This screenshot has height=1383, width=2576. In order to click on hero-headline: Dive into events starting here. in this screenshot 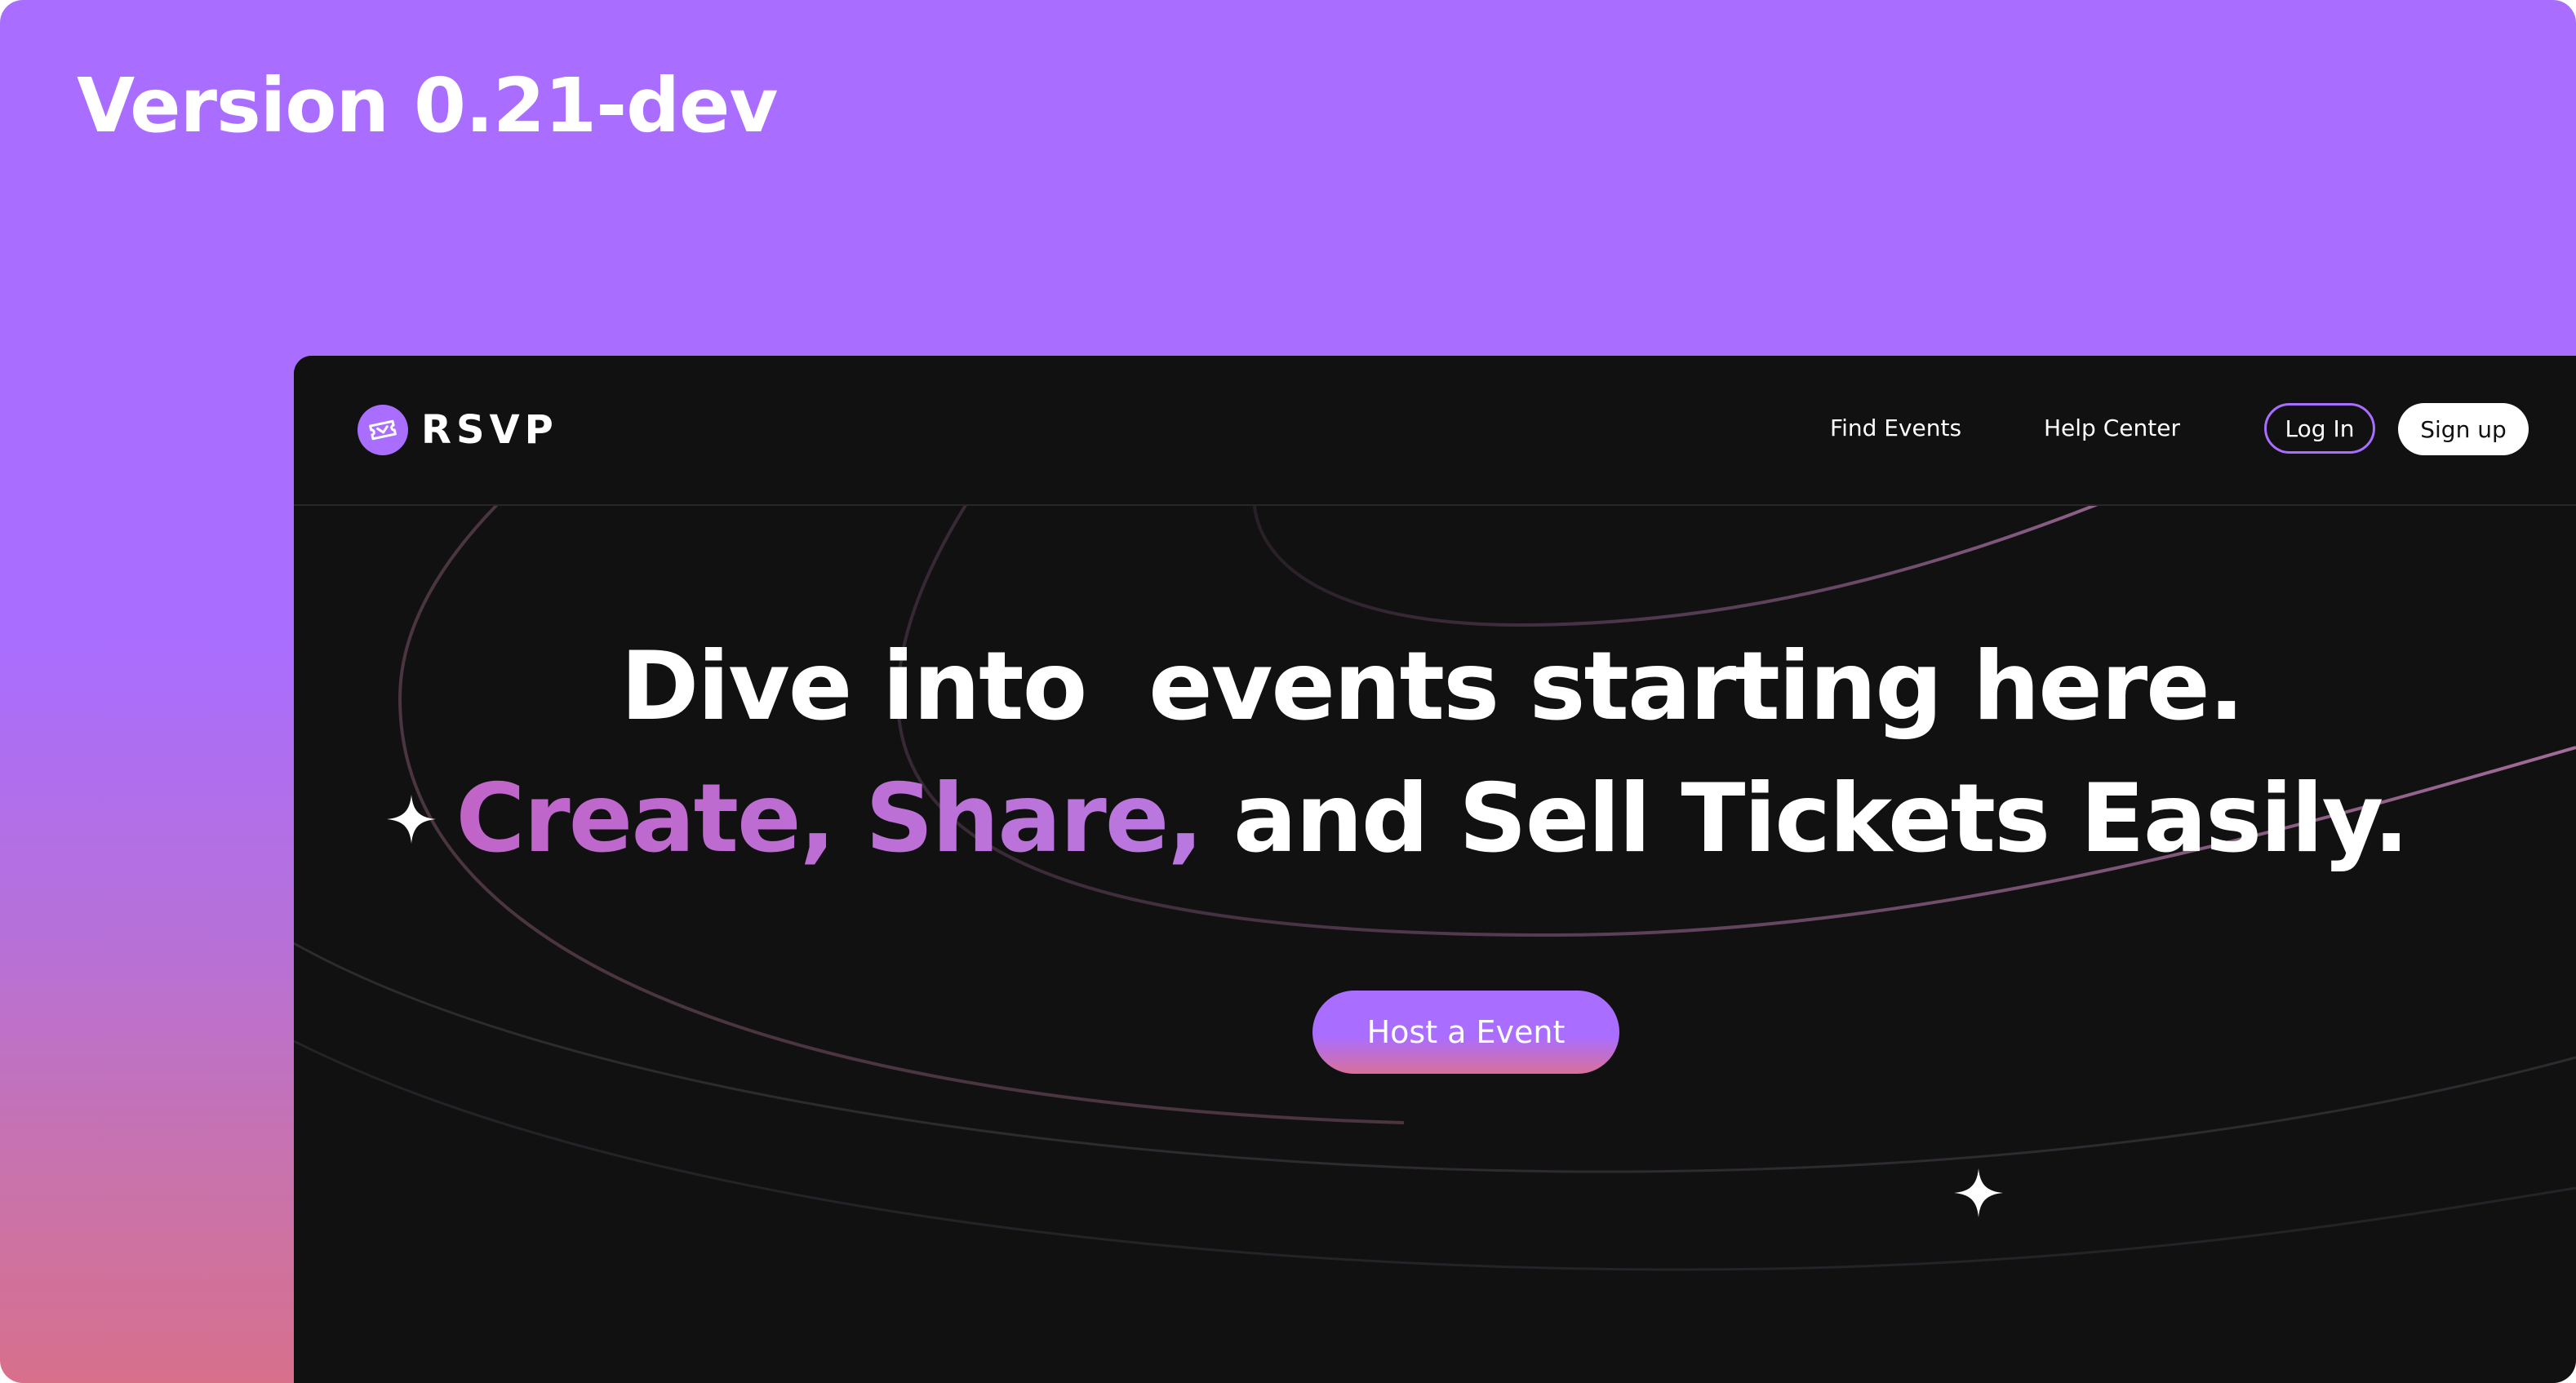, I will do `click(1432, 687)`.